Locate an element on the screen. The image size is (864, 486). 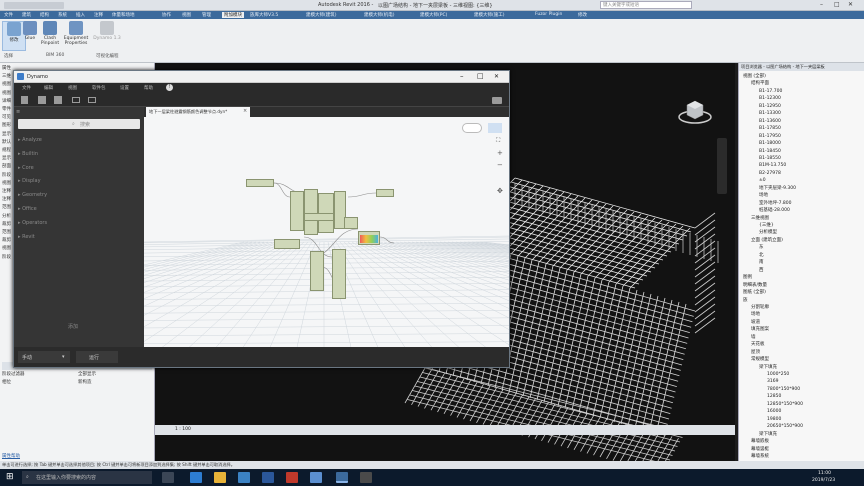
undo-icon is located at coordinates (76, 100).